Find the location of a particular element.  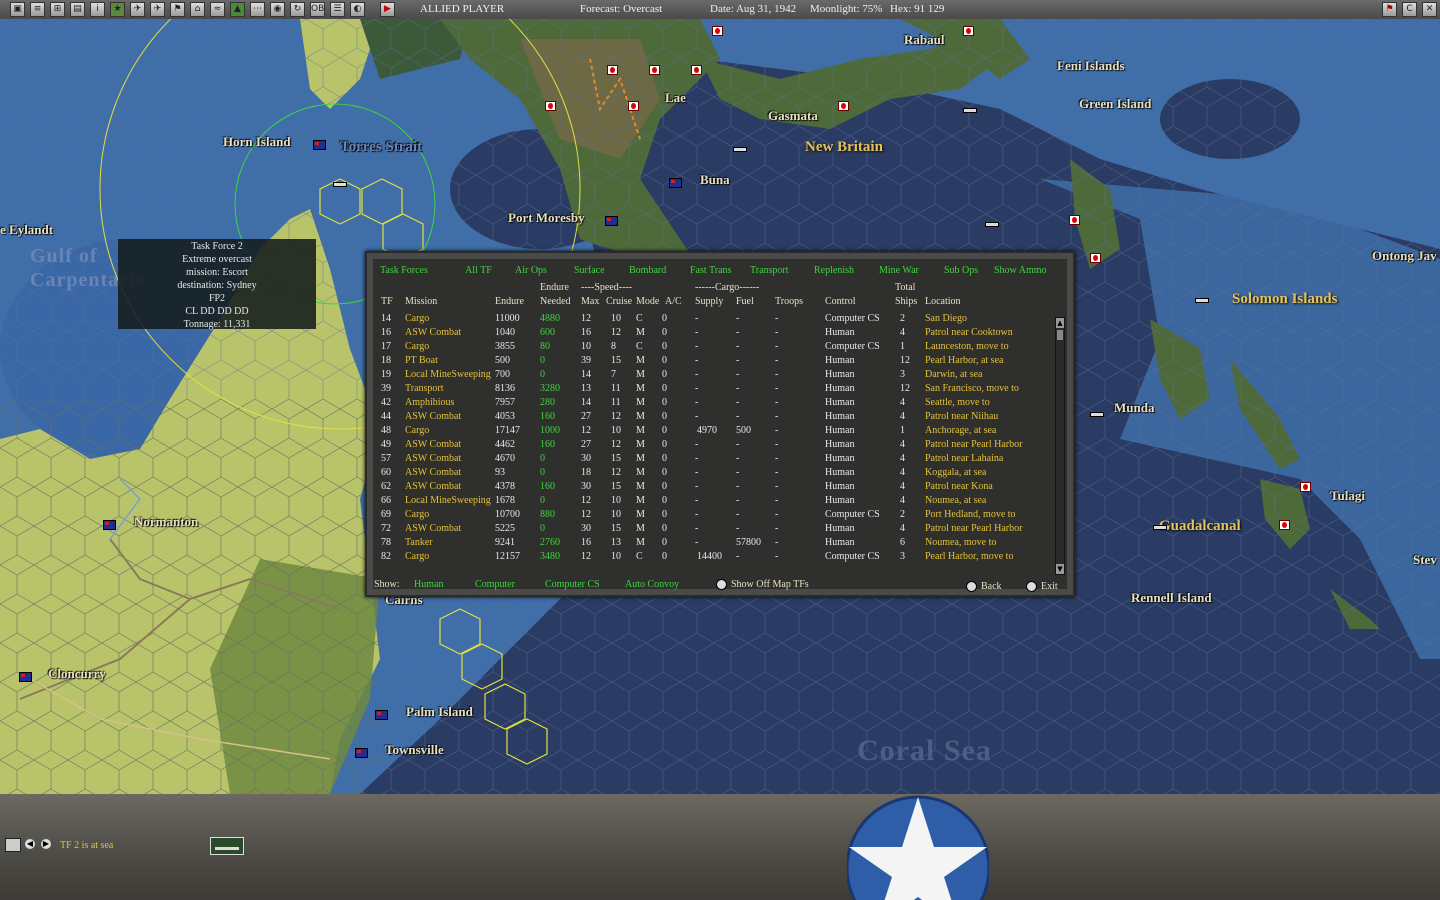

airgroup-icon: ★ is located at coordinates (117, 9).